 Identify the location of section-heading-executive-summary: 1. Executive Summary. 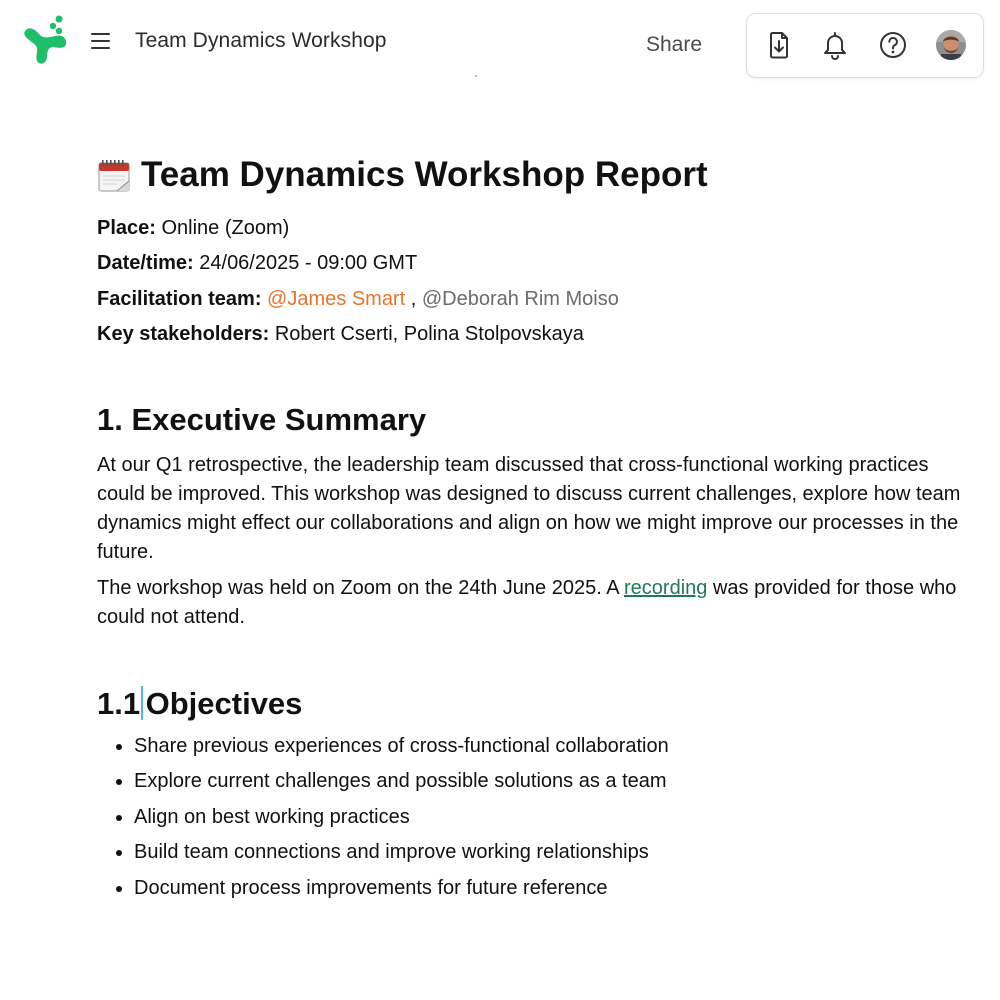
(262, 419).